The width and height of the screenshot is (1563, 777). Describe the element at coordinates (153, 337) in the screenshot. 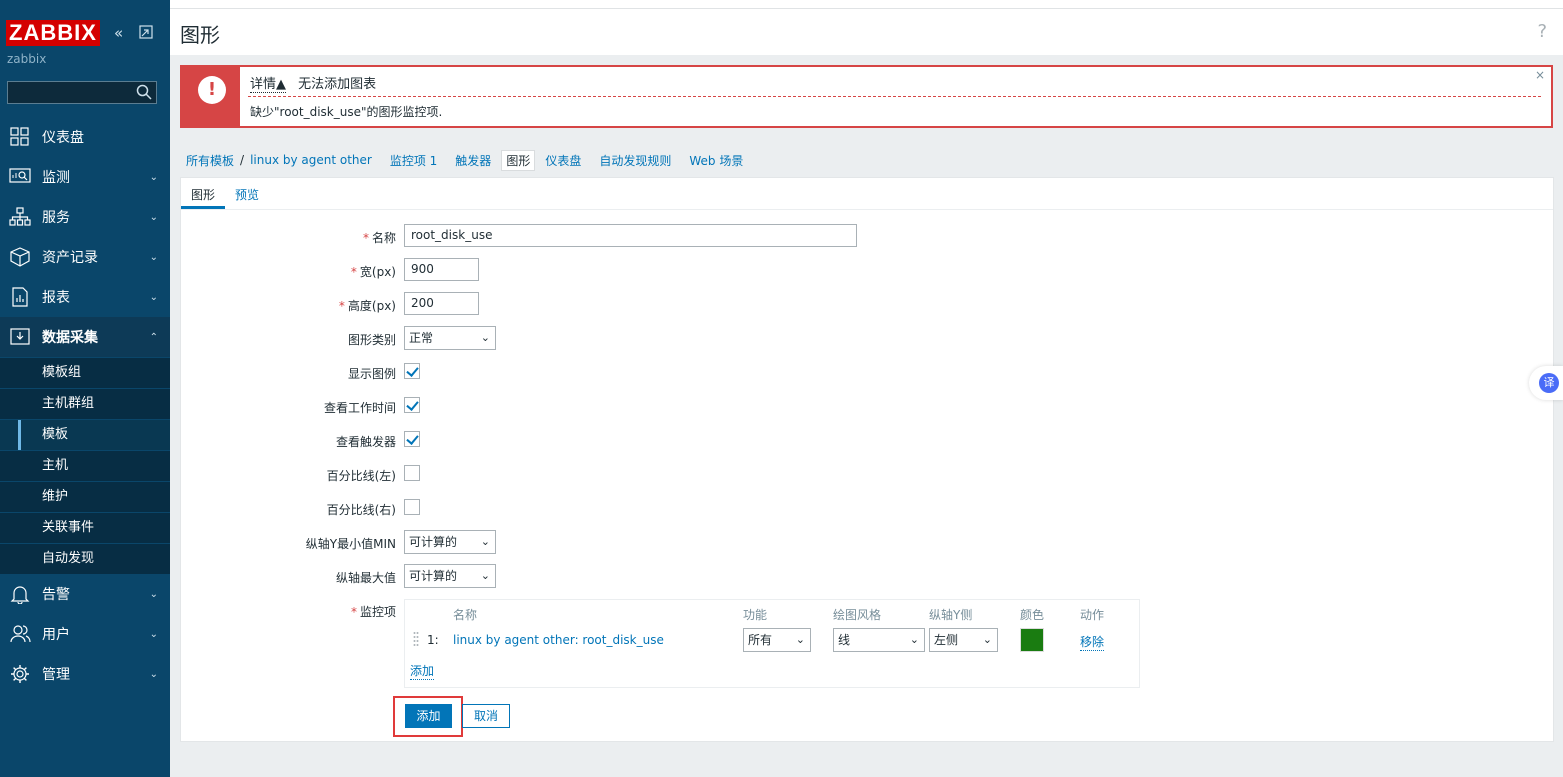

I see `chevron-up-icon: ⌃` at that location.